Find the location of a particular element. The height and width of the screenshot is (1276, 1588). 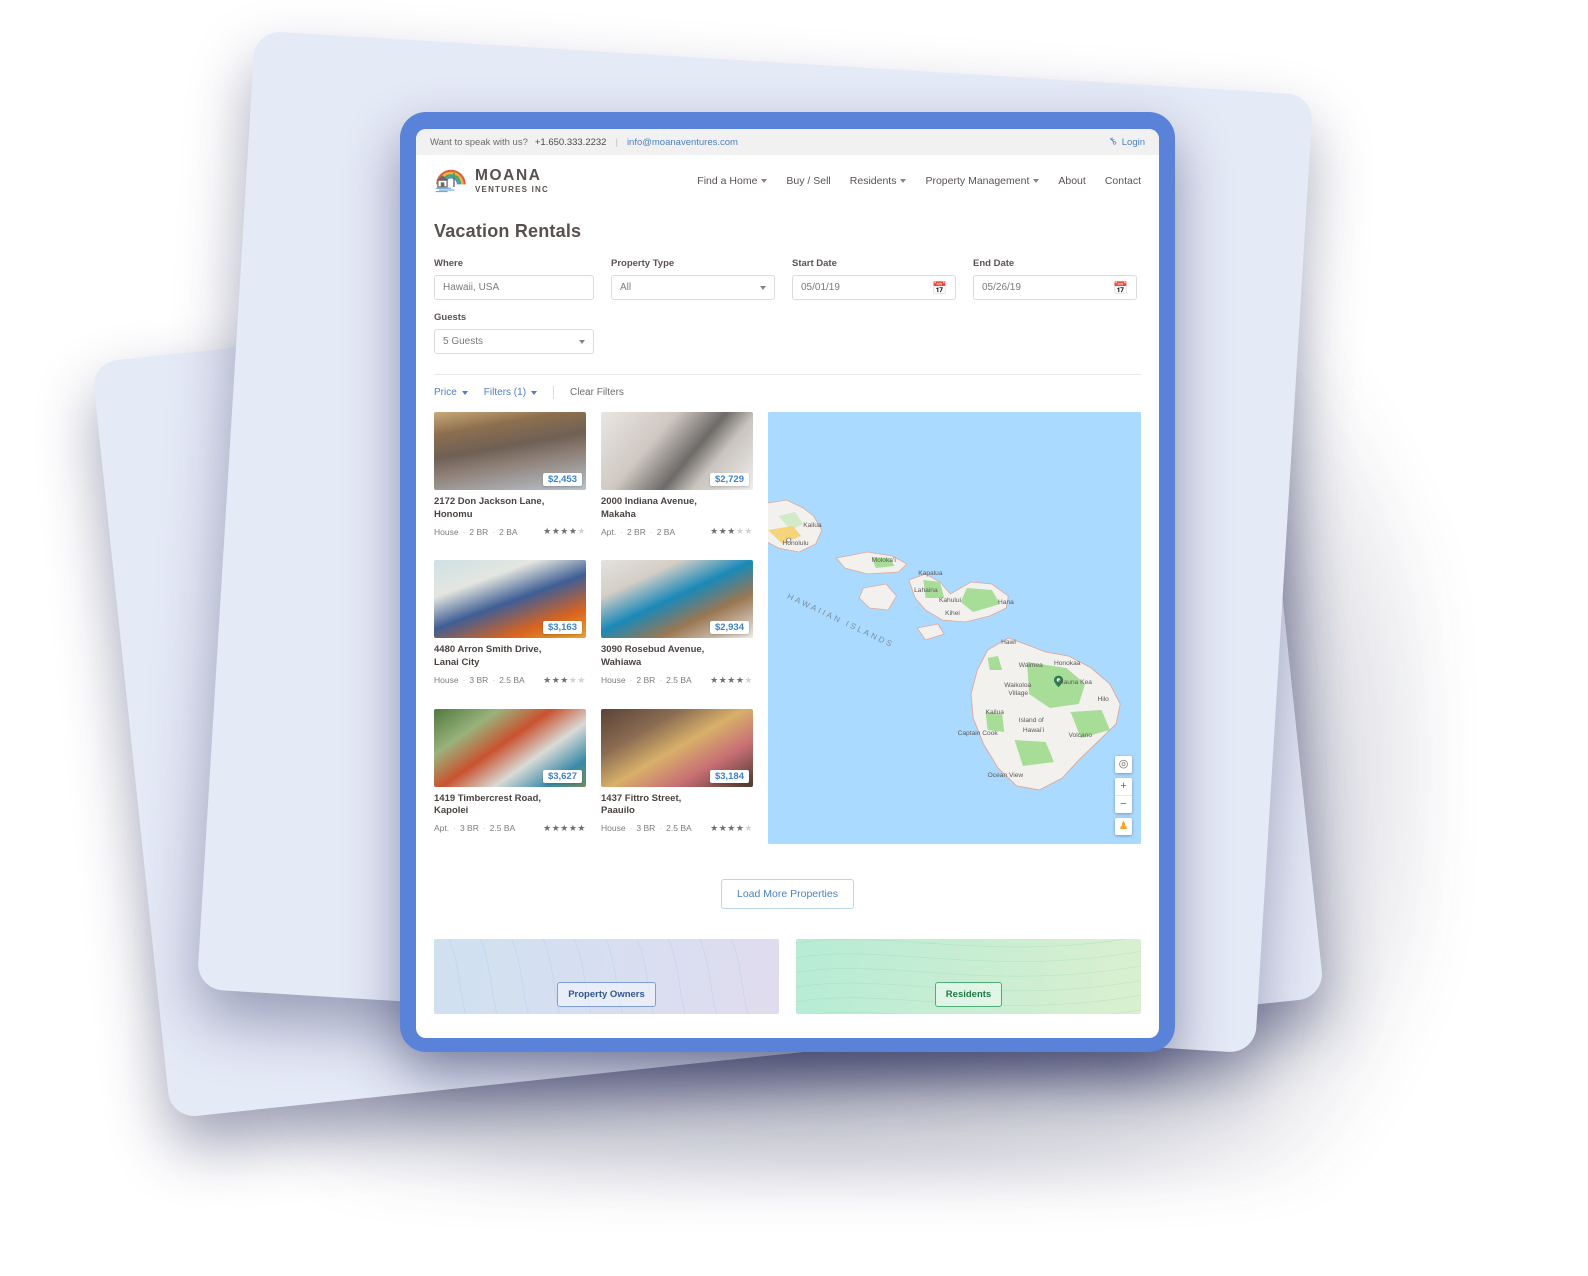

map-place-label: Waimea is located at coordinates (1031, 665).